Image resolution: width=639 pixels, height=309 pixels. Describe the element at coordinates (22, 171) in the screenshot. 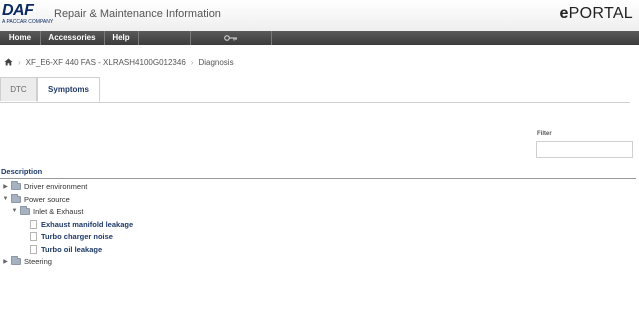

I see `description-header: Description` at that location.